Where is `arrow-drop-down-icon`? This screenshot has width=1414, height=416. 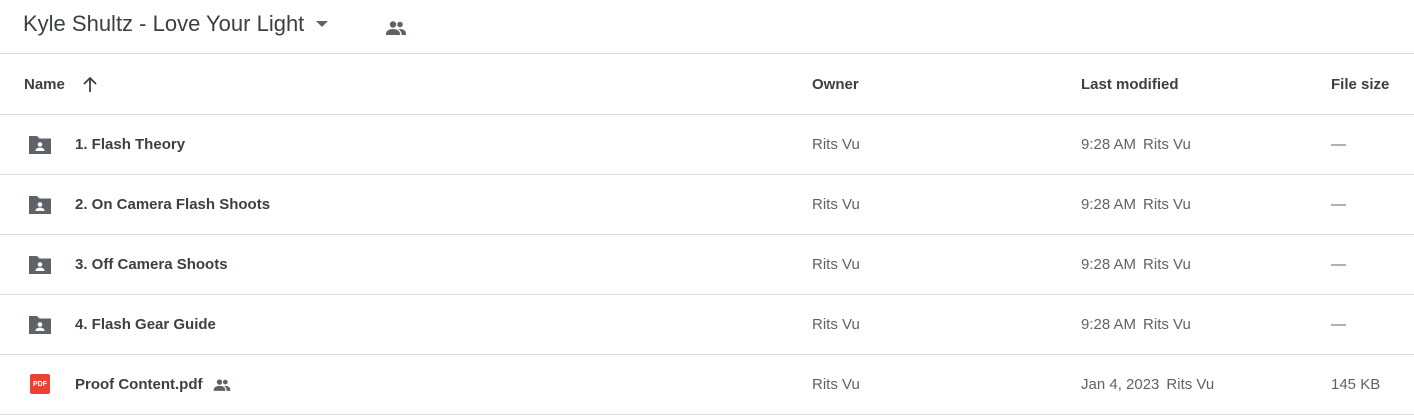 arrow-drop-down-icon is located at coordinates (322, 24).